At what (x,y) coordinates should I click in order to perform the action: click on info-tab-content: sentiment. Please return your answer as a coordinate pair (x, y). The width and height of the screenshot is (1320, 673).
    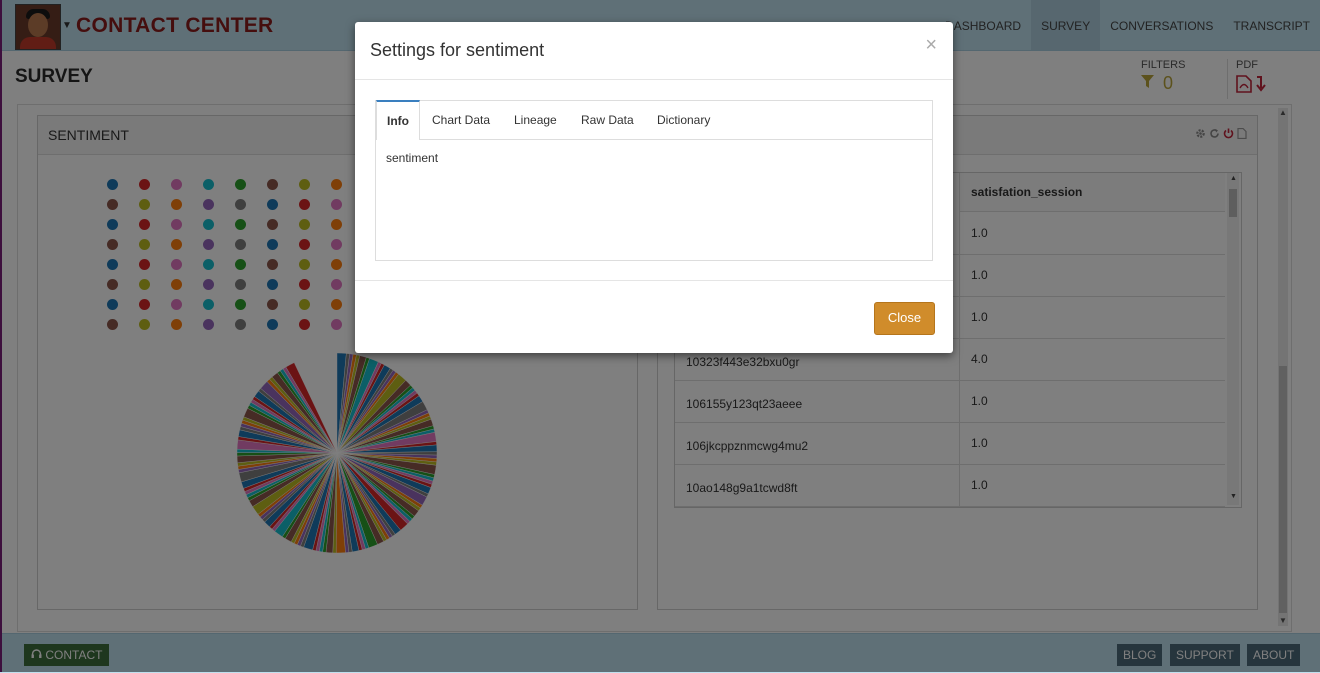
    Looking at the image, I should click on (412, 158).